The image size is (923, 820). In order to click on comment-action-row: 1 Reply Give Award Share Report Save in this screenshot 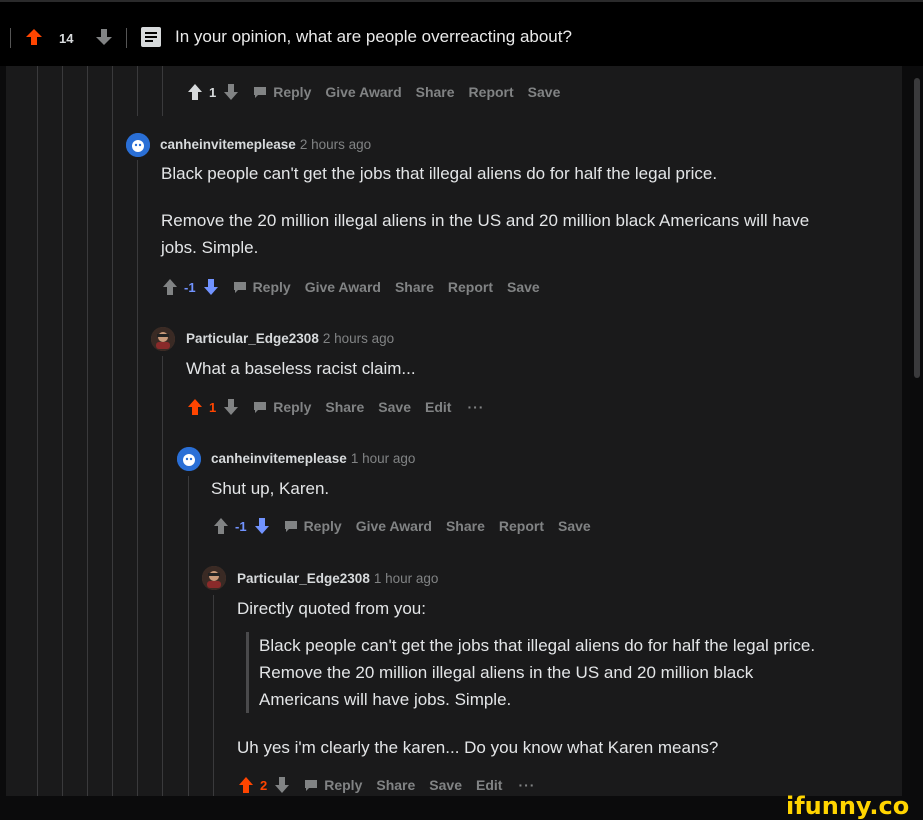, I will do `click(373, 92)`.